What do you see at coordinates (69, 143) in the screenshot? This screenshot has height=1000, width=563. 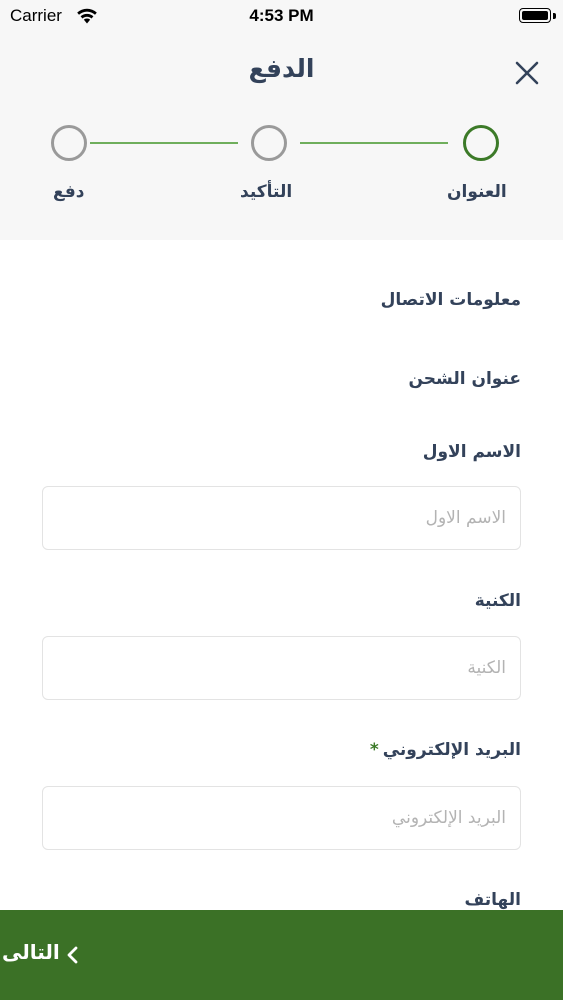 I see `step-indicator-payment` at bounding box center [69, 143].